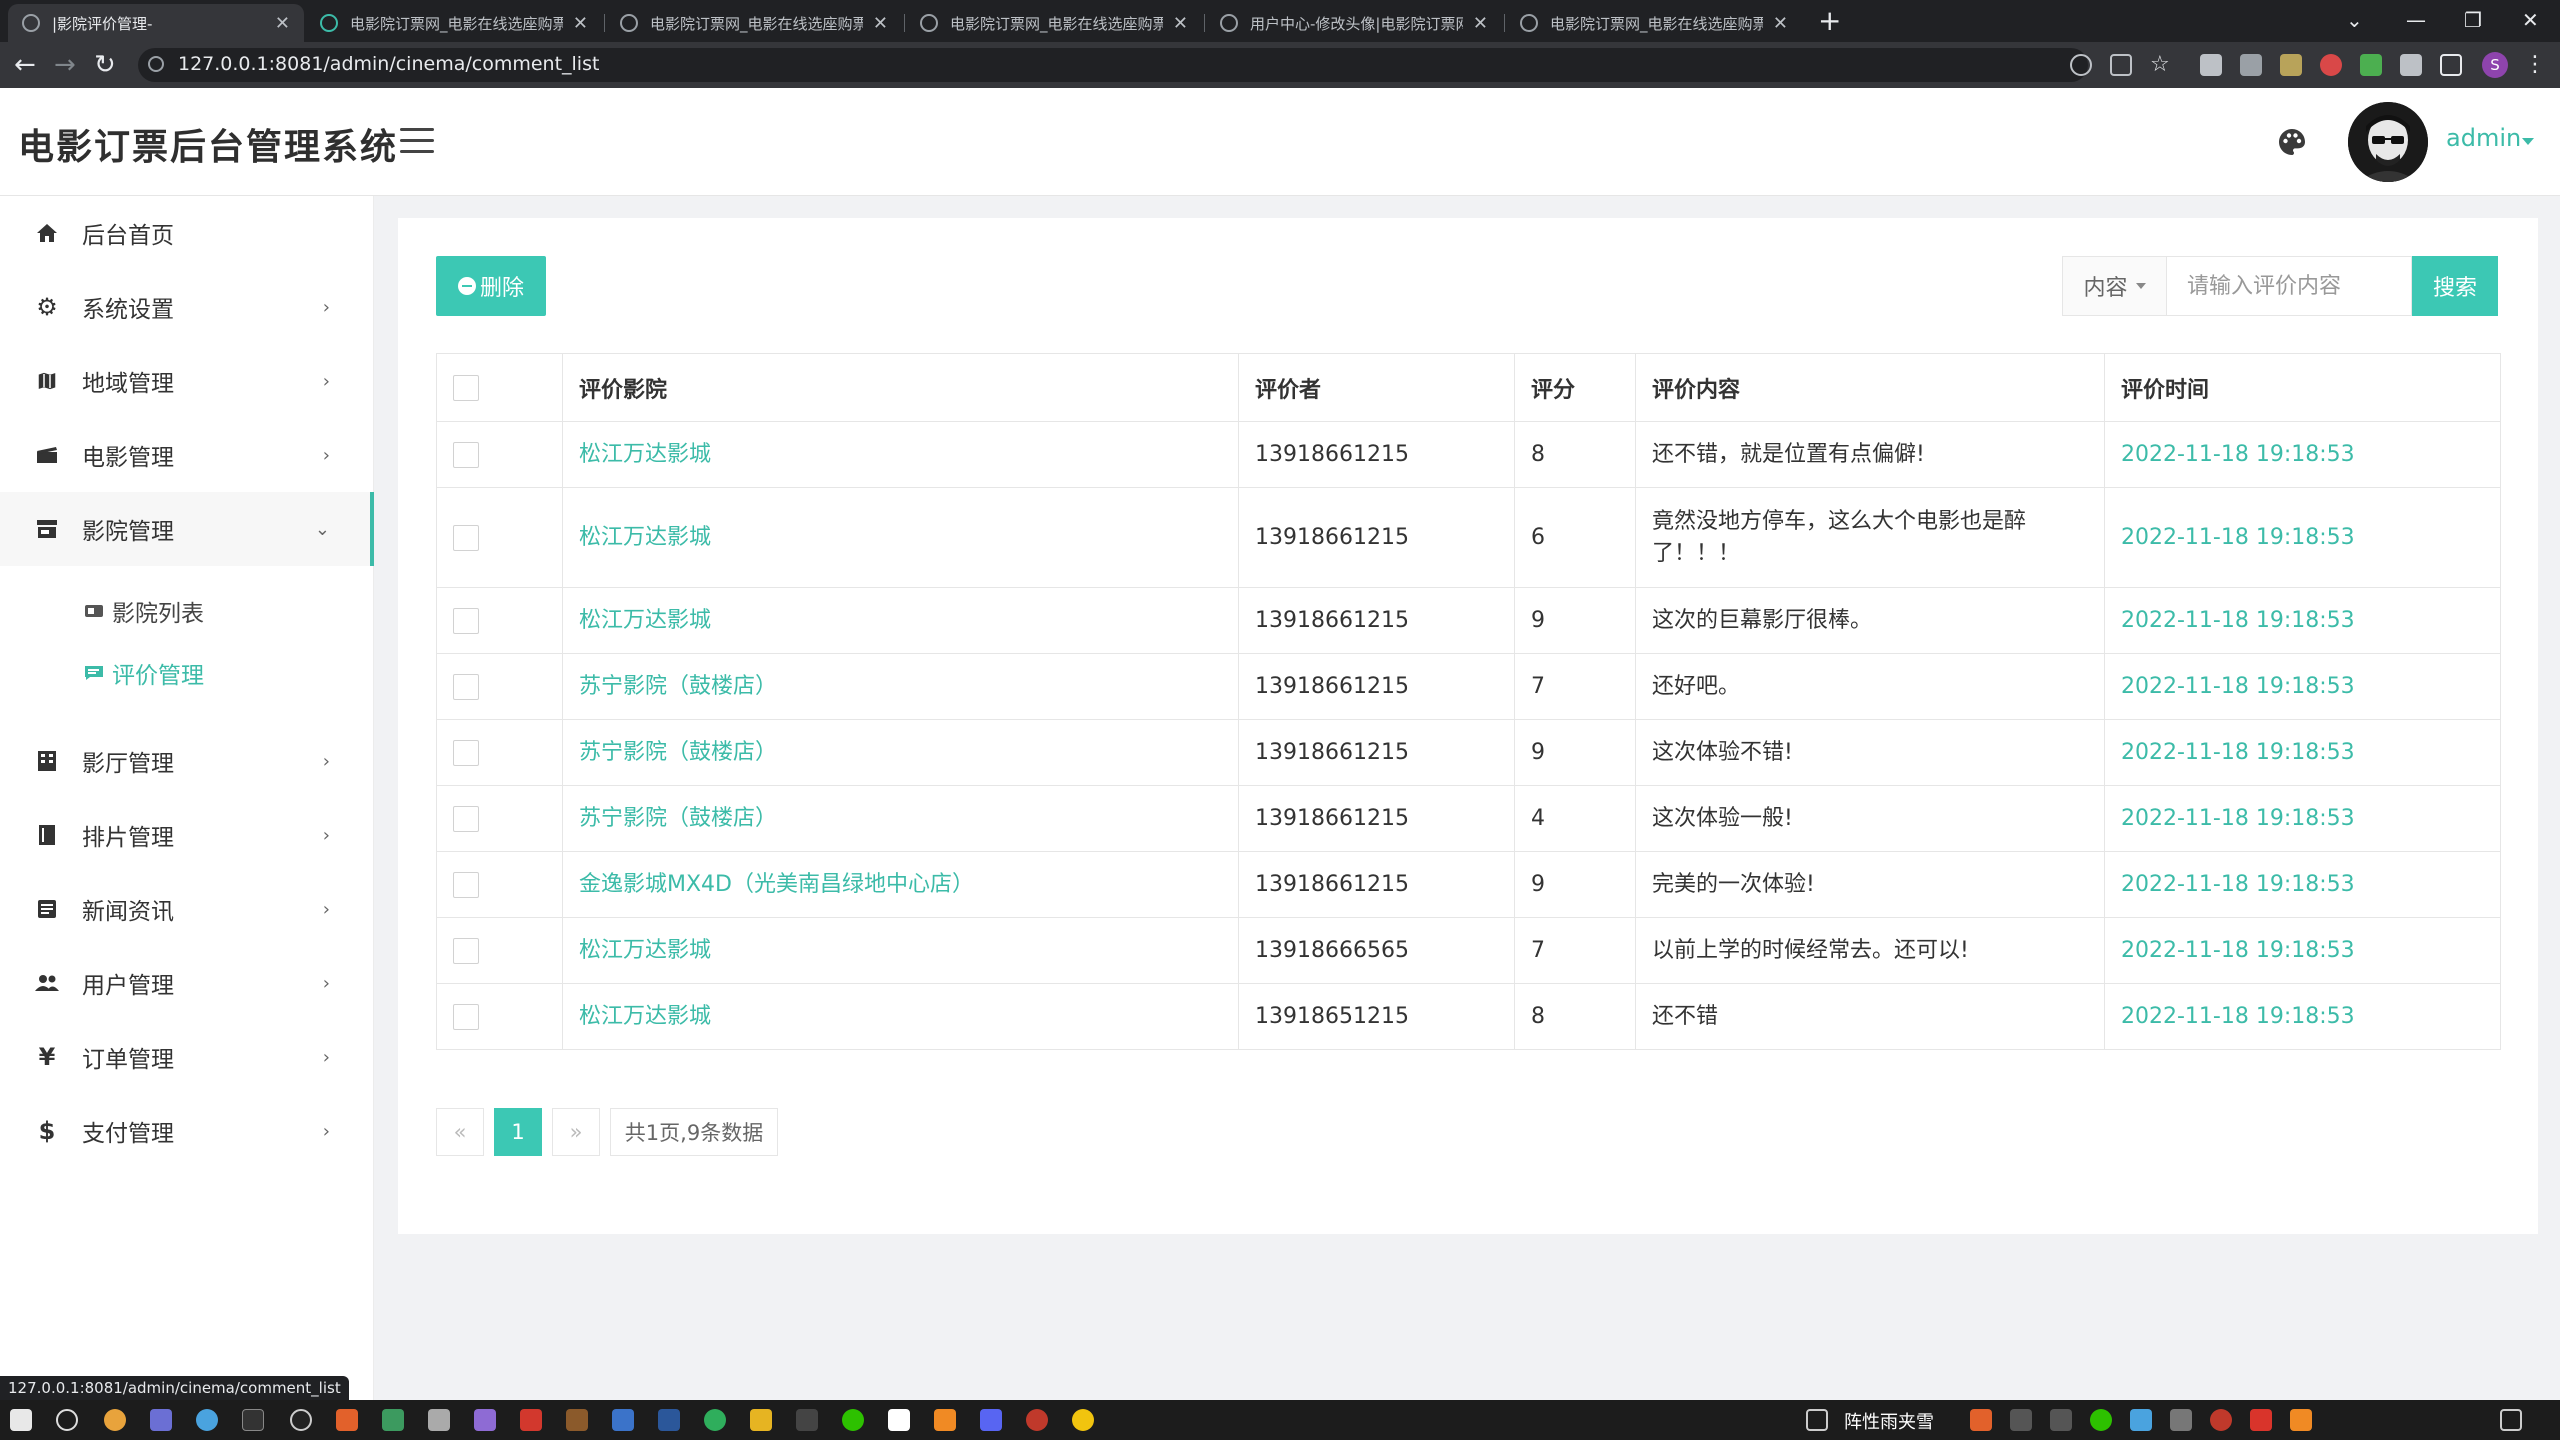  Describe the element at coordinates (2473, 20) in the screenshot. I see `restore-button: ❐` at that location.